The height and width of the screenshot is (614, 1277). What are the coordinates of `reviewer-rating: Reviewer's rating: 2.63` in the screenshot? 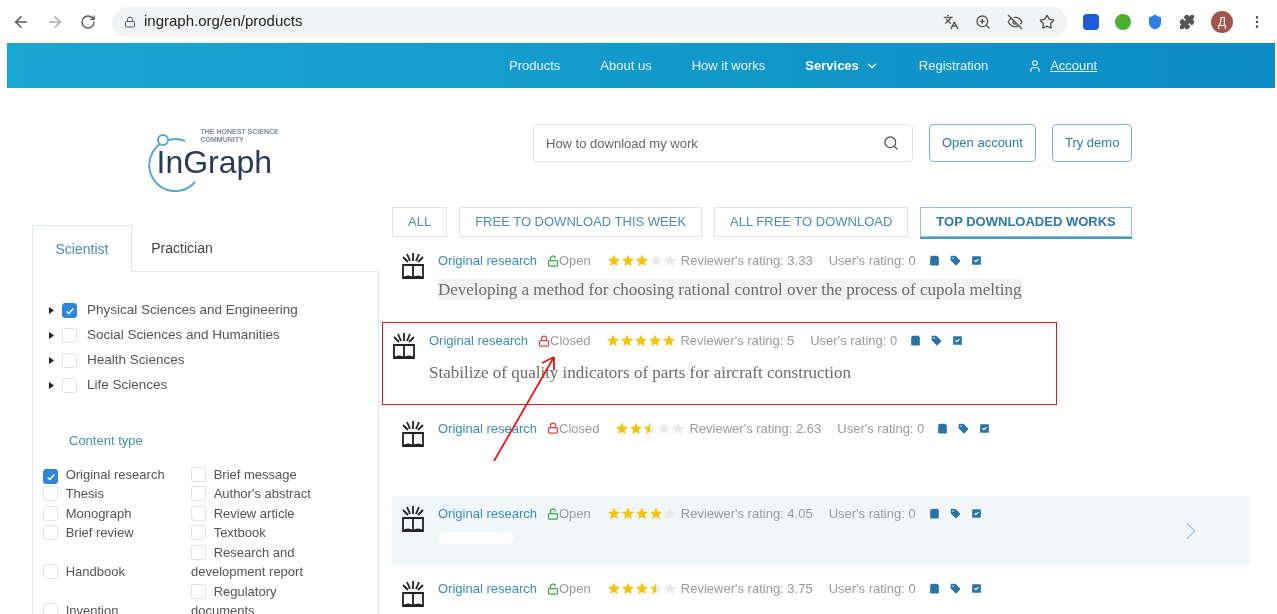 It's located at (755, 428).